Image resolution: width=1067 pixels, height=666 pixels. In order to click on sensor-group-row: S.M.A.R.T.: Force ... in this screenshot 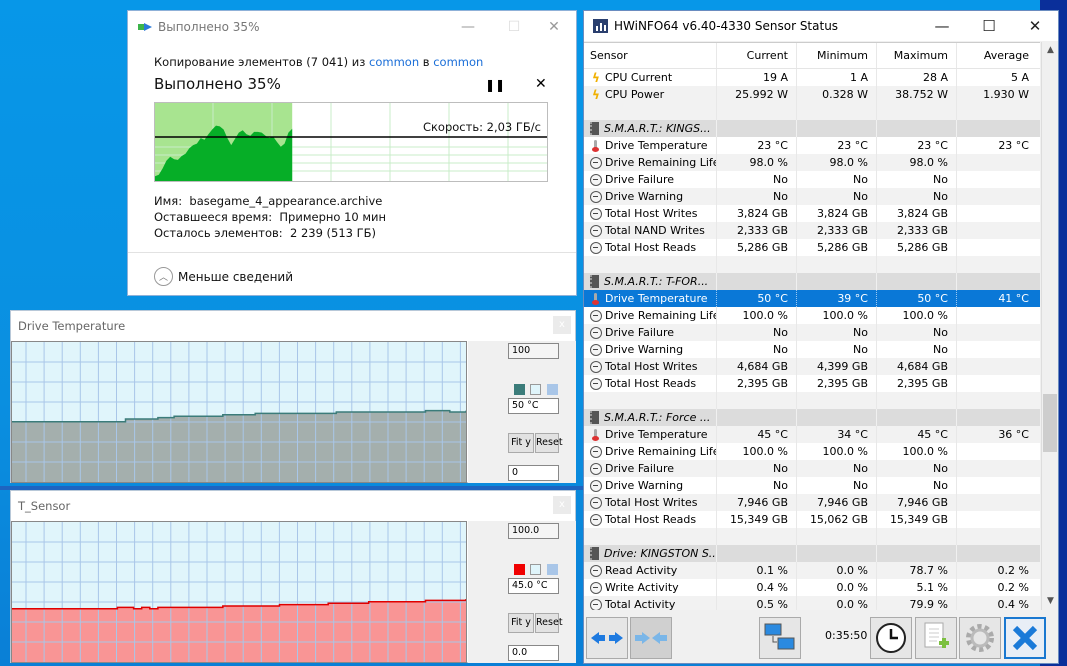, I will do `click(812, 417)`.